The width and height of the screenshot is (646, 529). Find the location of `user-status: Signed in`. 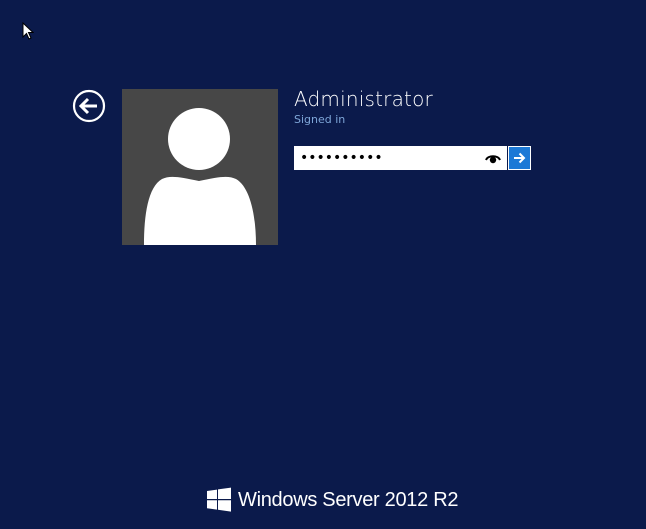

user-status: Signed in is located at coordinates (320, 119).